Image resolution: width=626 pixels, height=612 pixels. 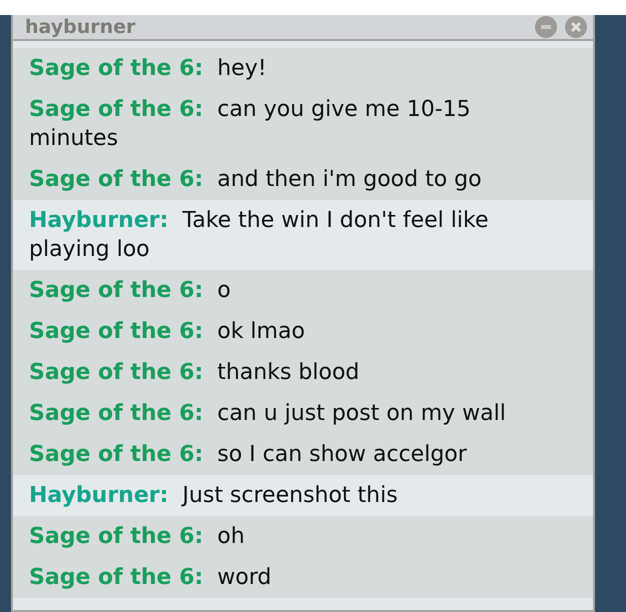 I want to click on window-title: hayburner, so click(x=80, y=27).